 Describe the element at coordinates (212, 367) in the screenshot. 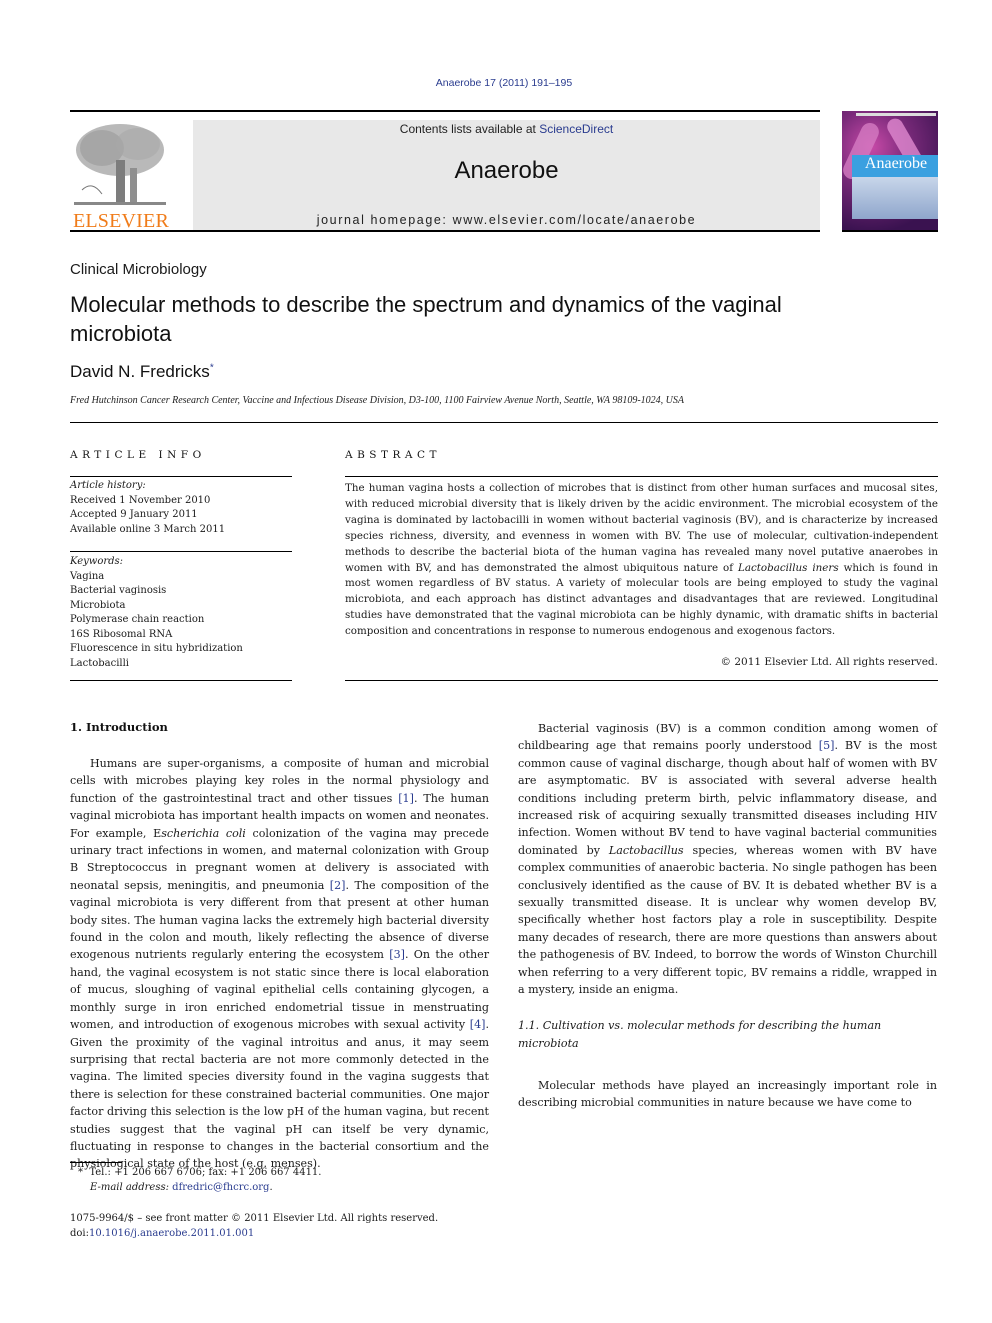

I see `author-footnote-marker: *` at that location.